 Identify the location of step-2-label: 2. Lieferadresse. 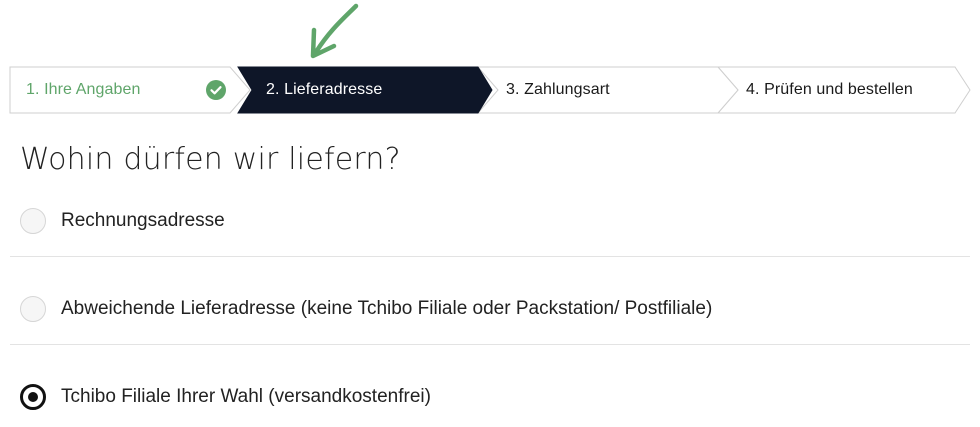
(324, 90).